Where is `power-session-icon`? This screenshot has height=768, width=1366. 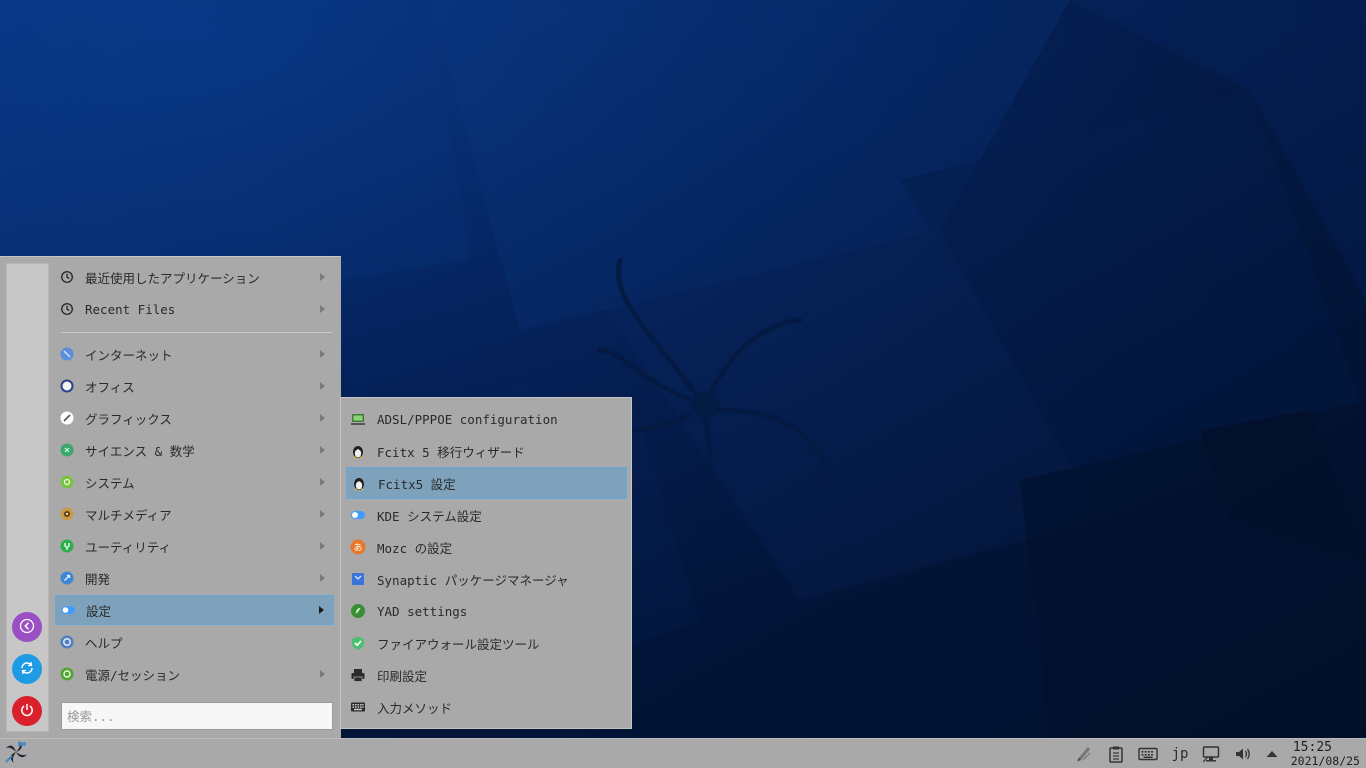
power-session-icon is located at coordinates (67, 674).